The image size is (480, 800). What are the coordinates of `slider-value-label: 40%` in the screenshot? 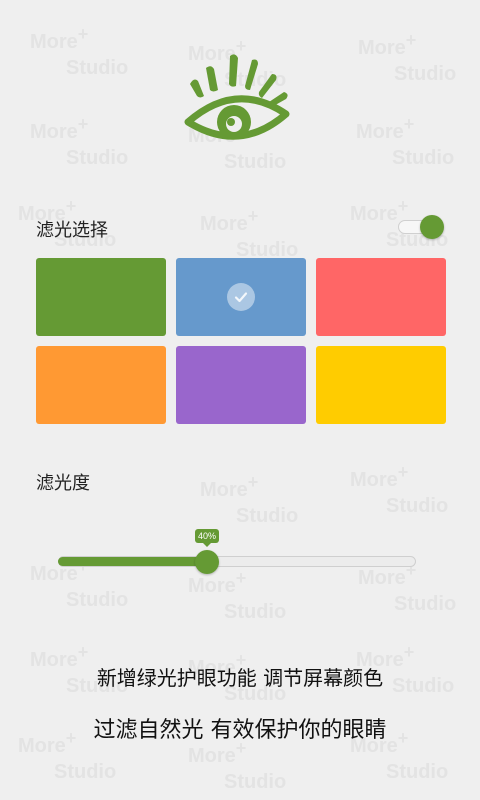 It's located at (207, 538).